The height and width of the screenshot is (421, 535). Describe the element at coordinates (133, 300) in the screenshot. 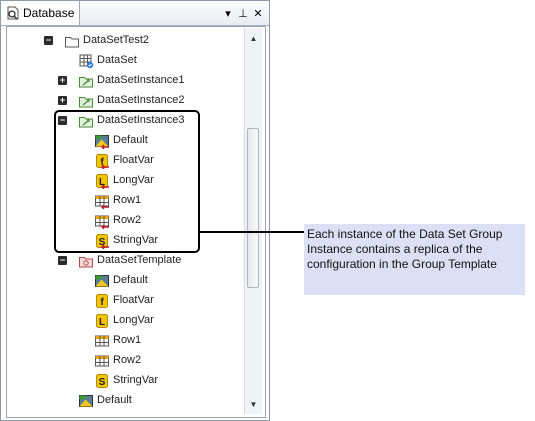

I see `tree-node-label: FloatVar` at that location.